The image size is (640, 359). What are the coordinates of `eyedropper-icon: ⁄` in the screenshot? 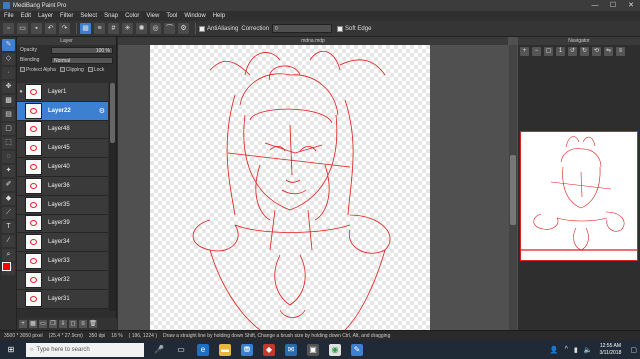 It's located at (8, 241).